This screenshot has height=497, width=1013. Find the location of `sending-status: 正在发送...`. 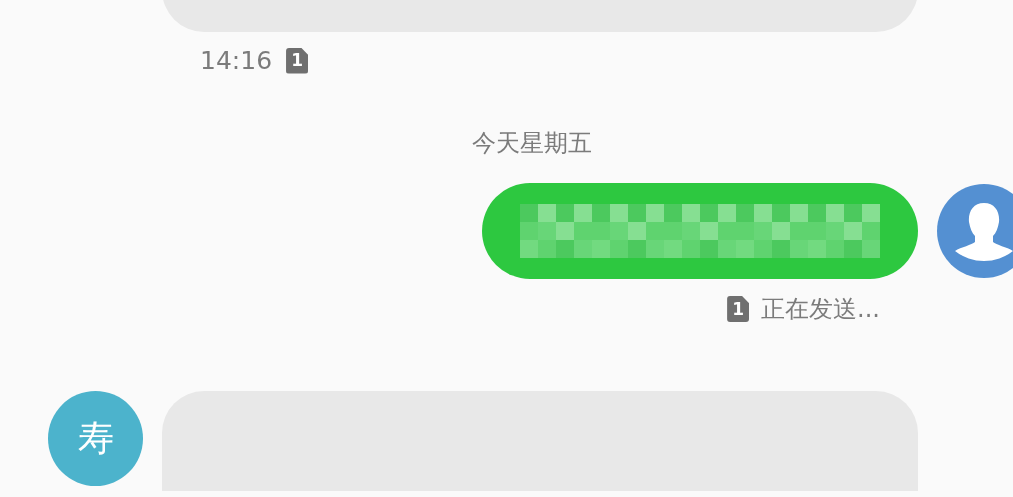

sending-status: 正在发送... is located at coordinates (820, 309).